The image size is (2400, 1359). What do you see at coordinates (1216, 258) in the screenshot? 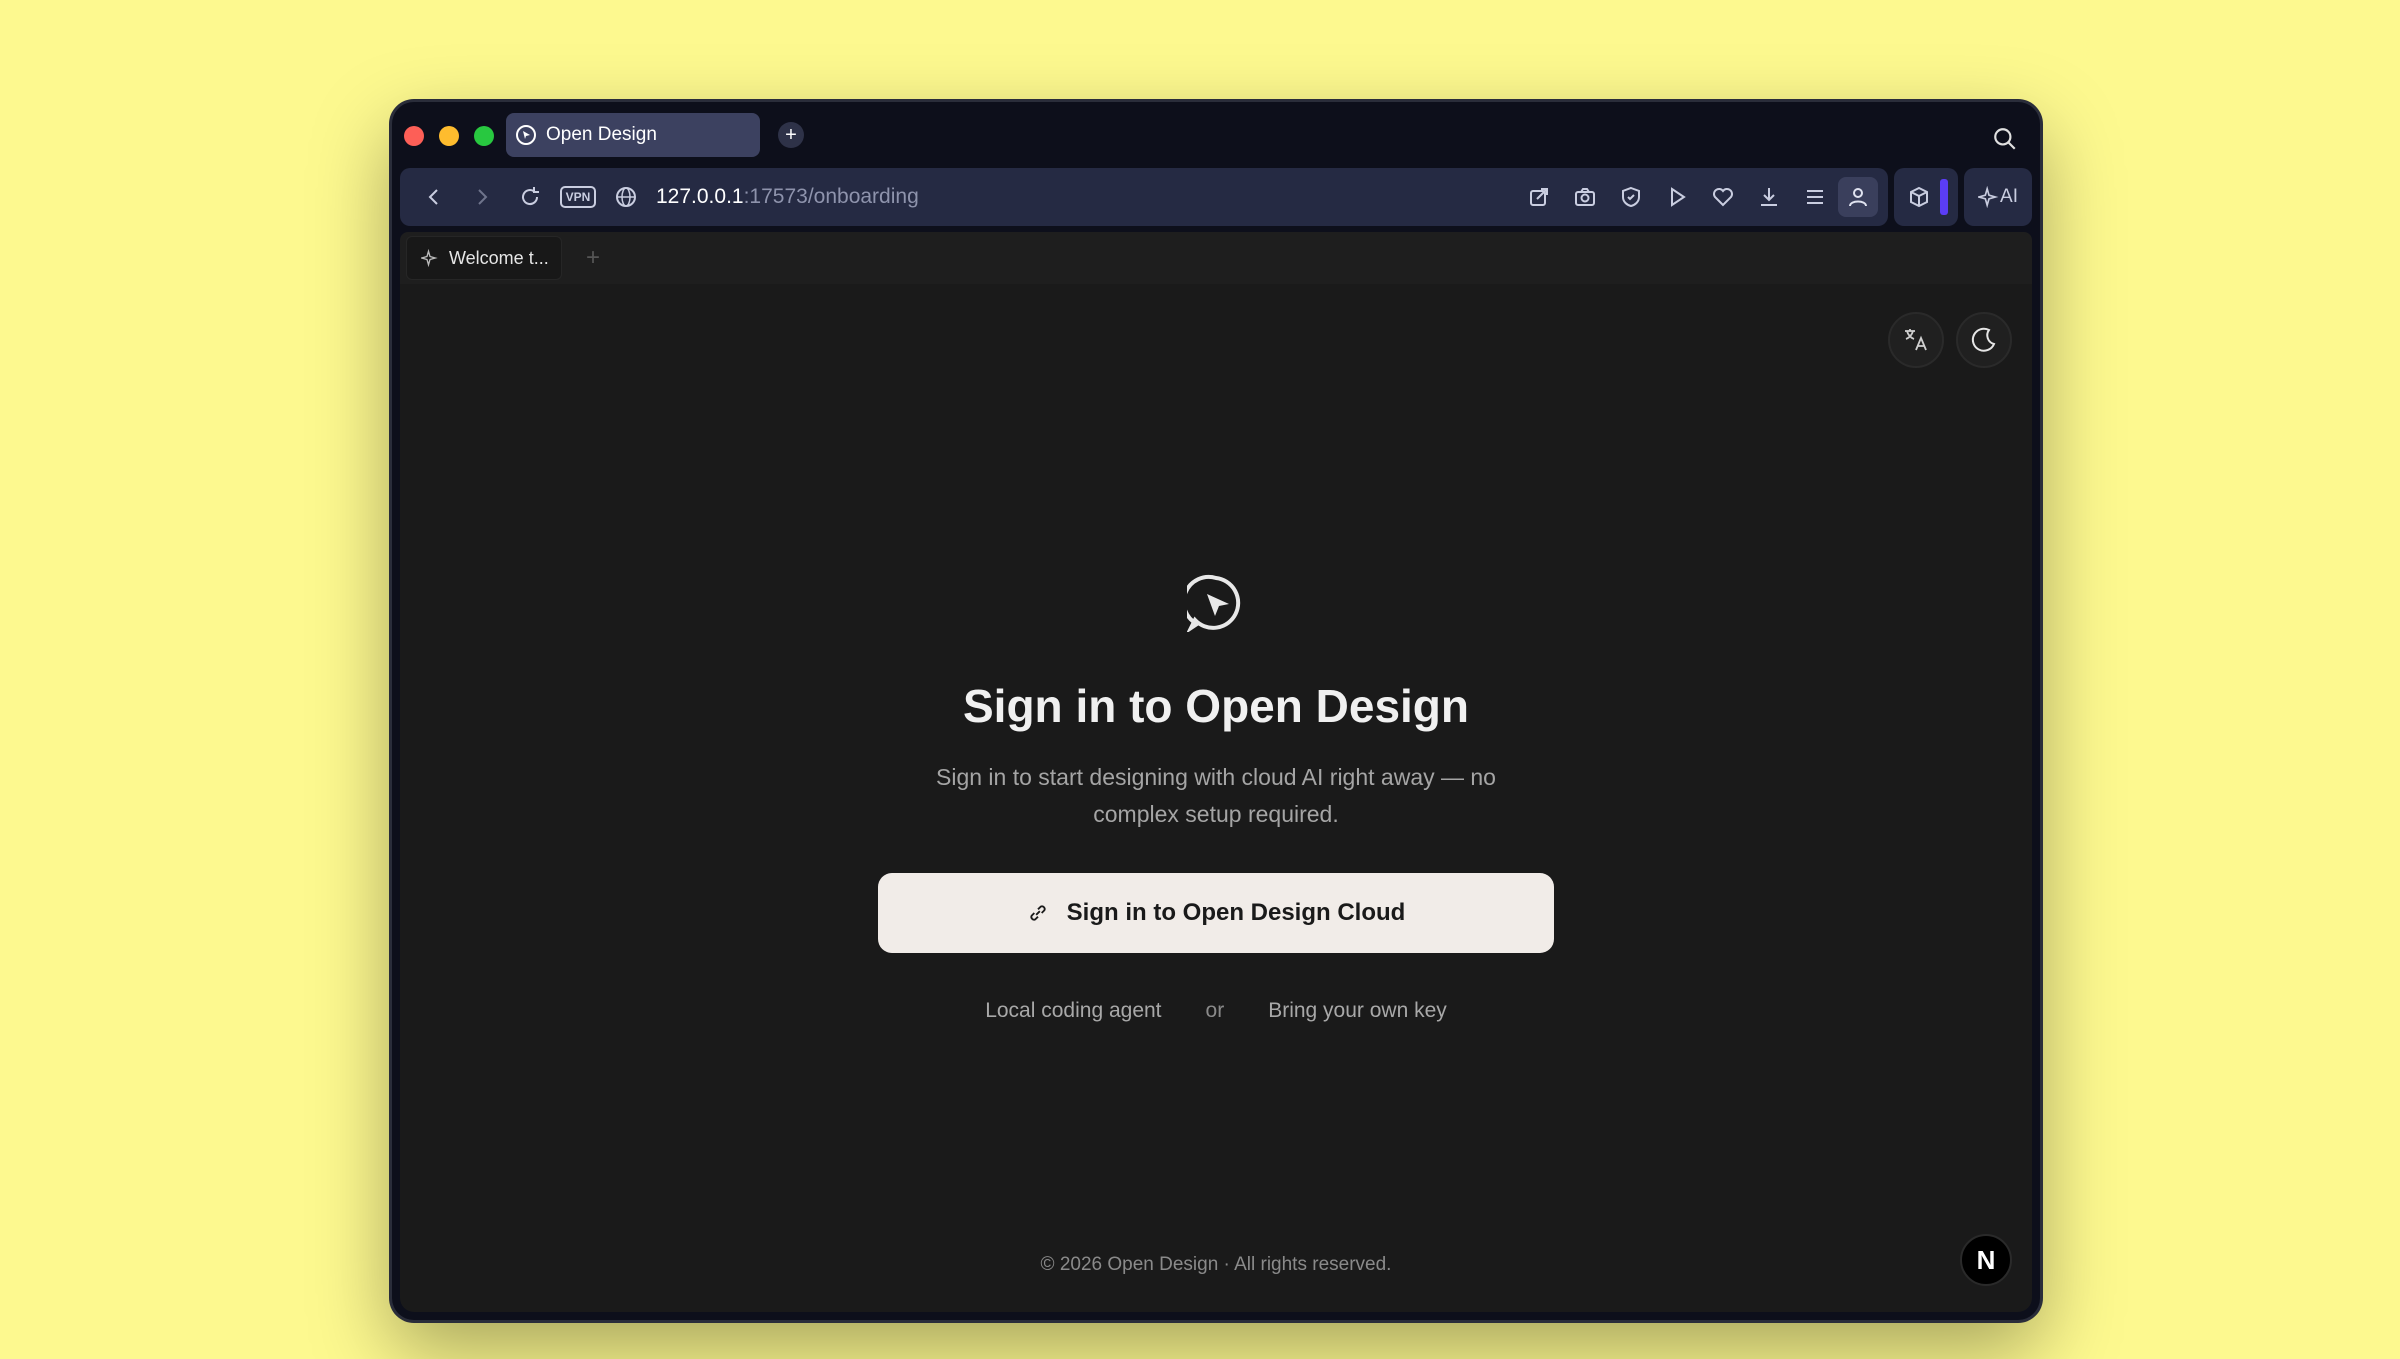
I see `app-tab-strip: Welcome t... +` at bounding box center [1216, 258].